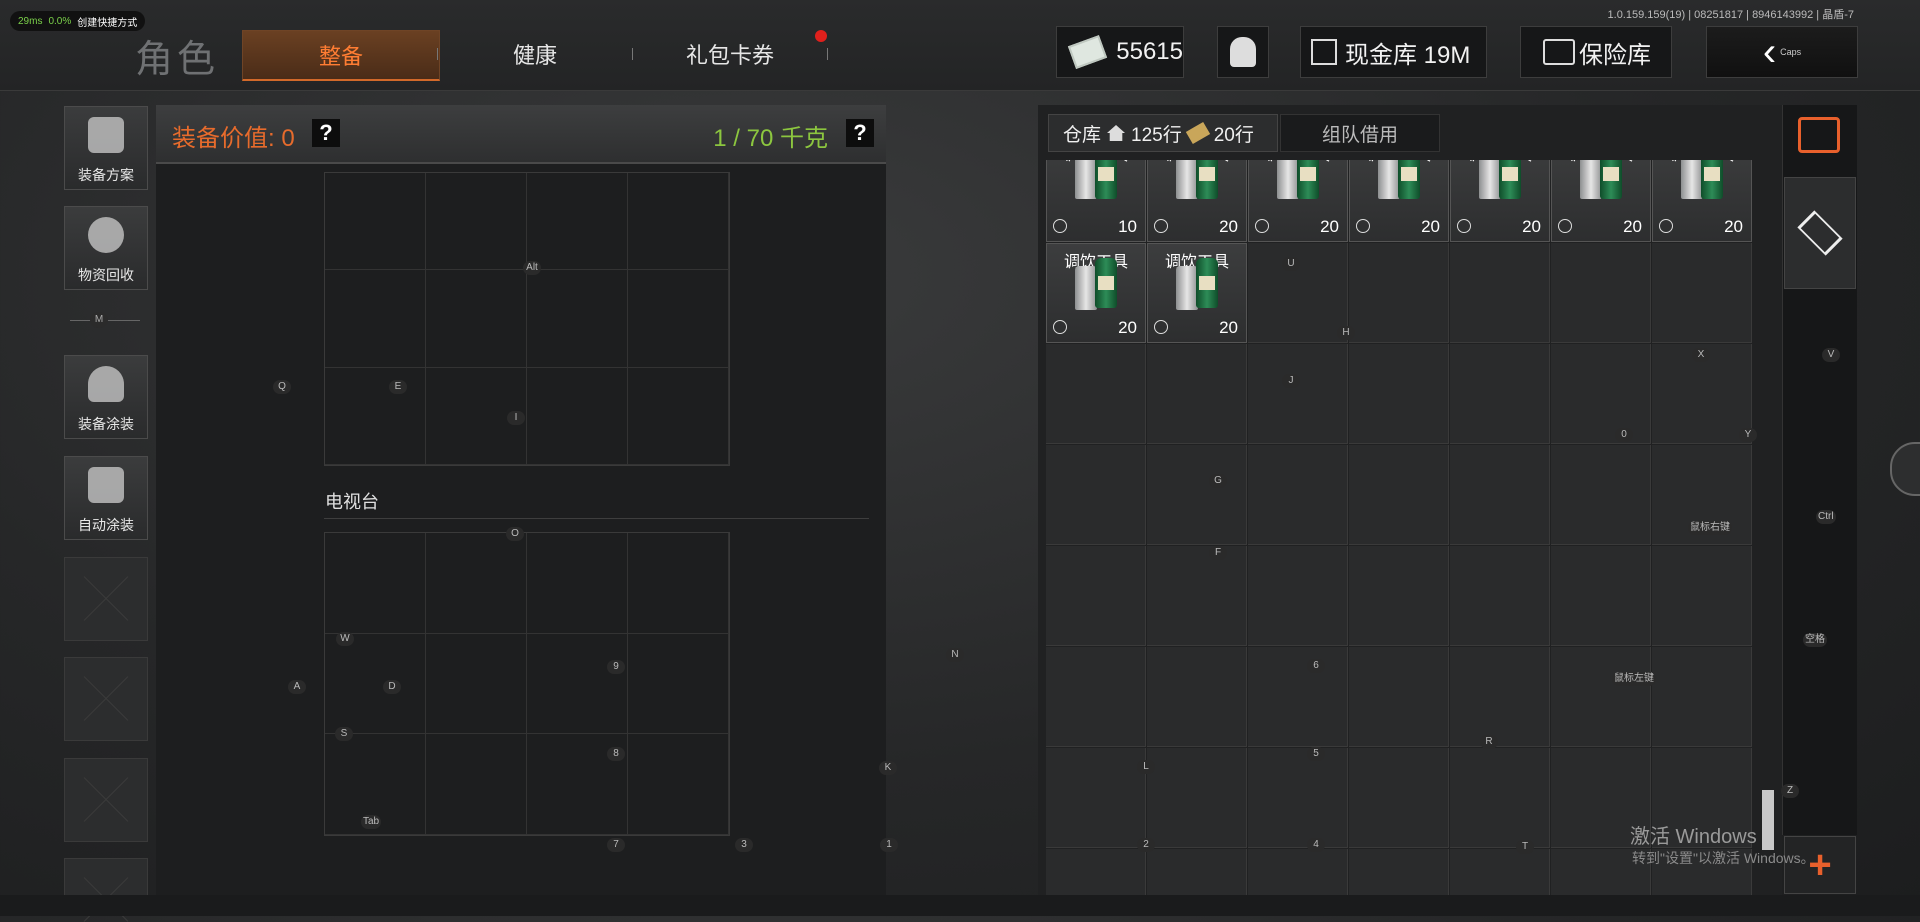 This screenshot has height=922, width=1920. What do you see at coordinates (1905, 469) in the screenshot?
I see `side-handle` at bounding box center [1905, 469].